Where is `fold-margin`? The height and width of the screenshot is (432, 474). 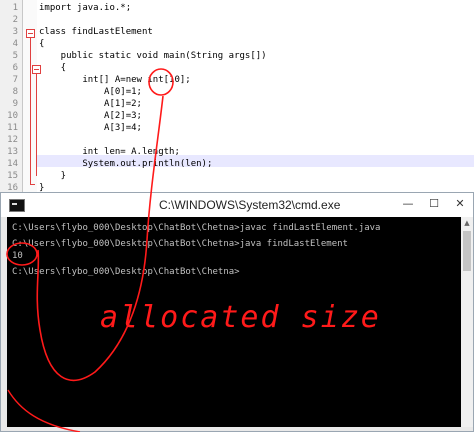 fold-margin is located at coordinates (32, 96).